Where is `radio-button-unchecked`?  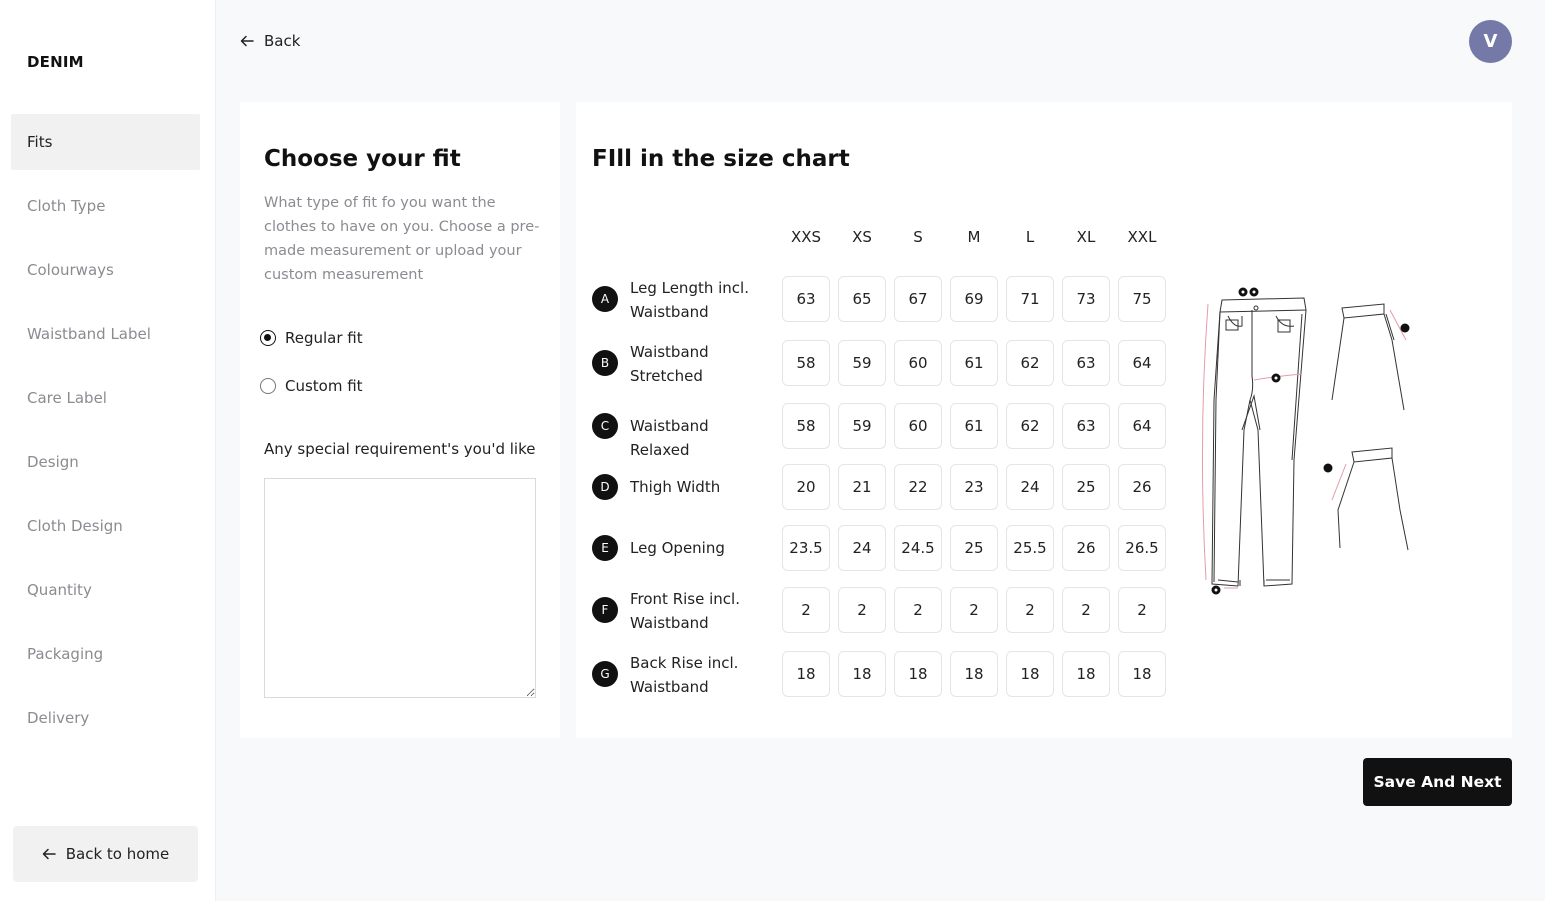
radio-button-unchecked is located at coordinates (268, 386).